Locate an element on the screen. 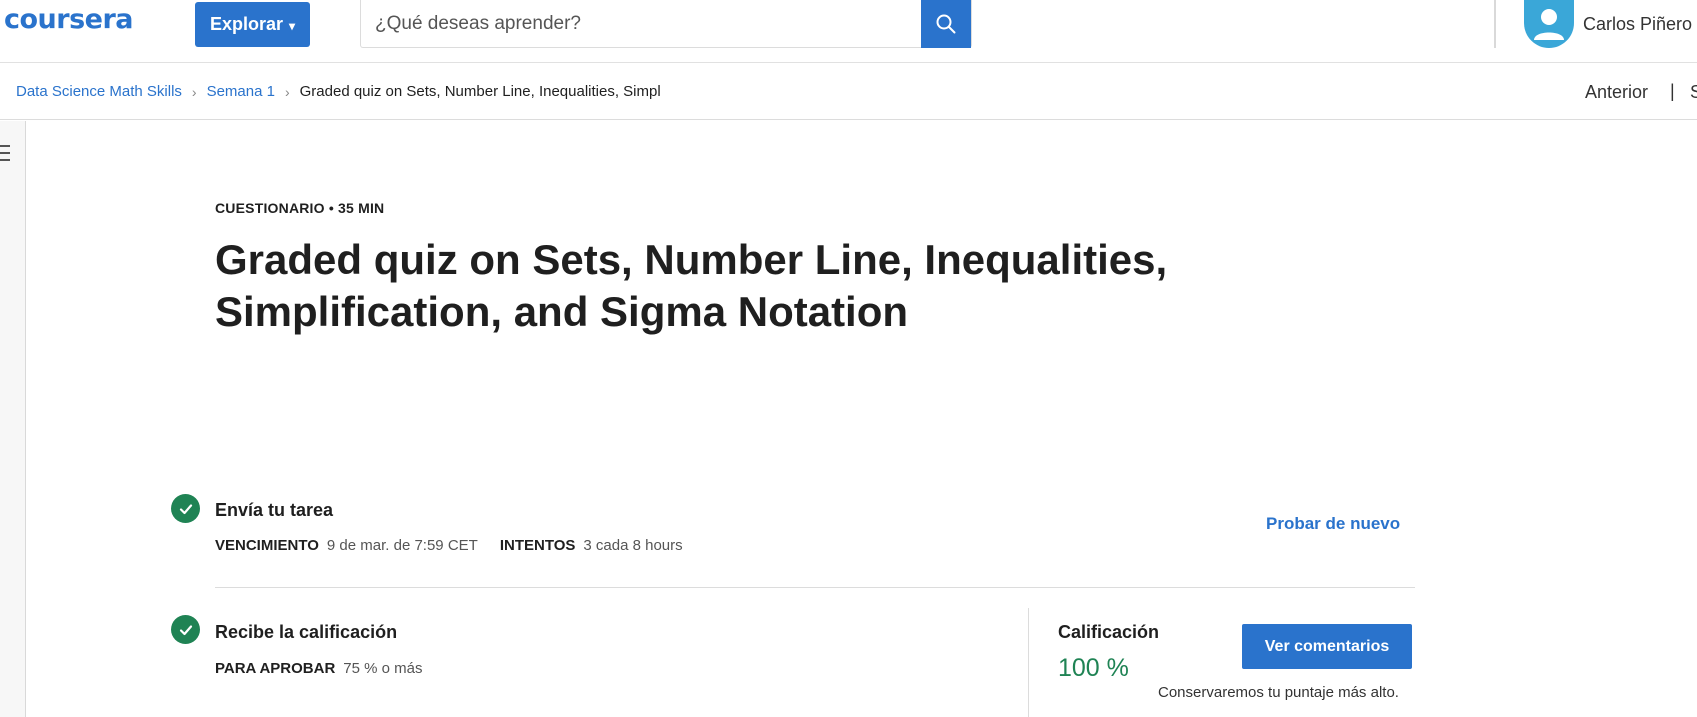 Image resolution: width=1697 pixels, height=717 pixels. search-icon is located at coordinates (946, 24).